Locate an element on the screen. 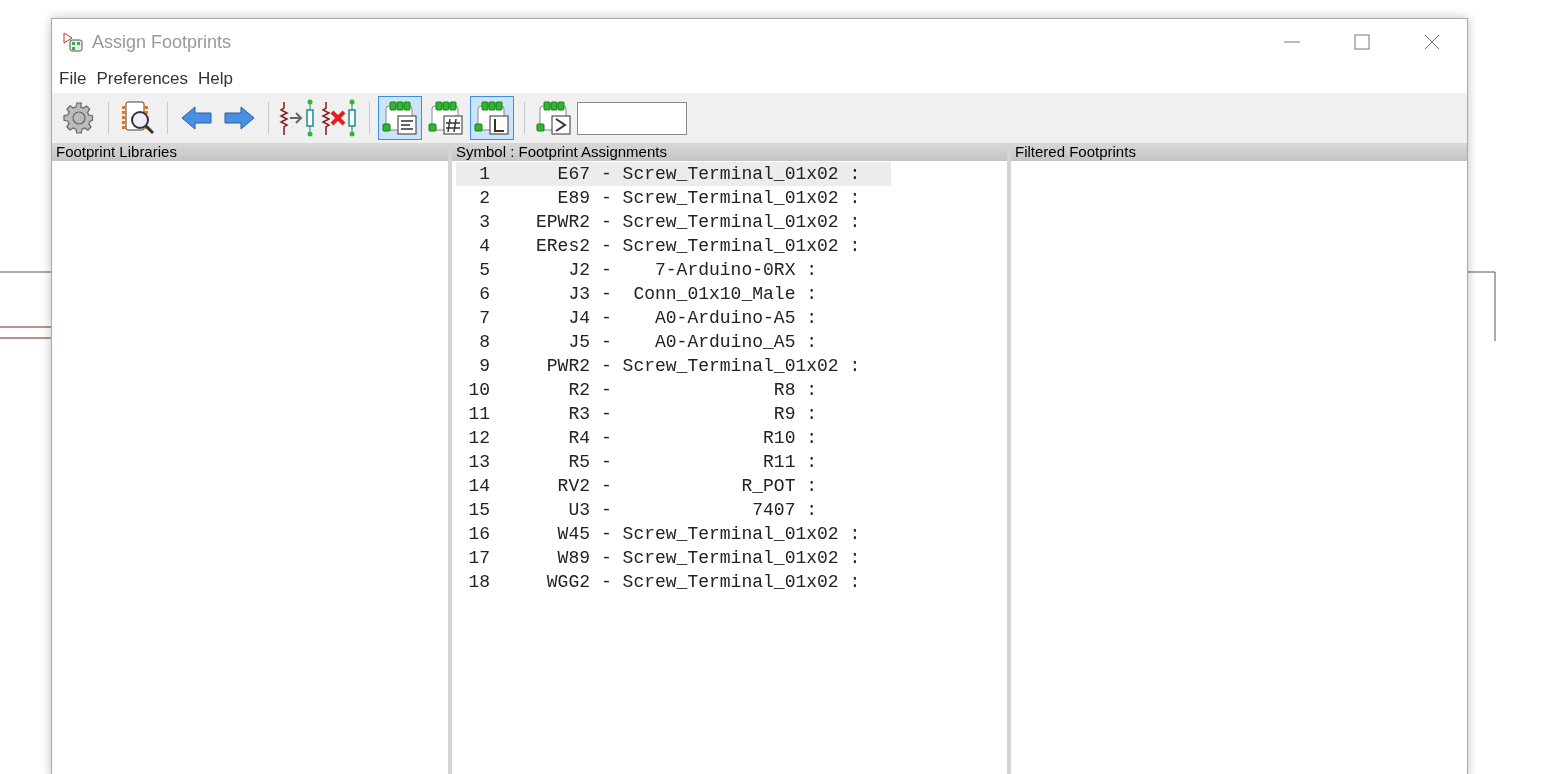 The width and height of the screenshot is (1548, 774). filter-input-field is located at coordinates (632, 118).